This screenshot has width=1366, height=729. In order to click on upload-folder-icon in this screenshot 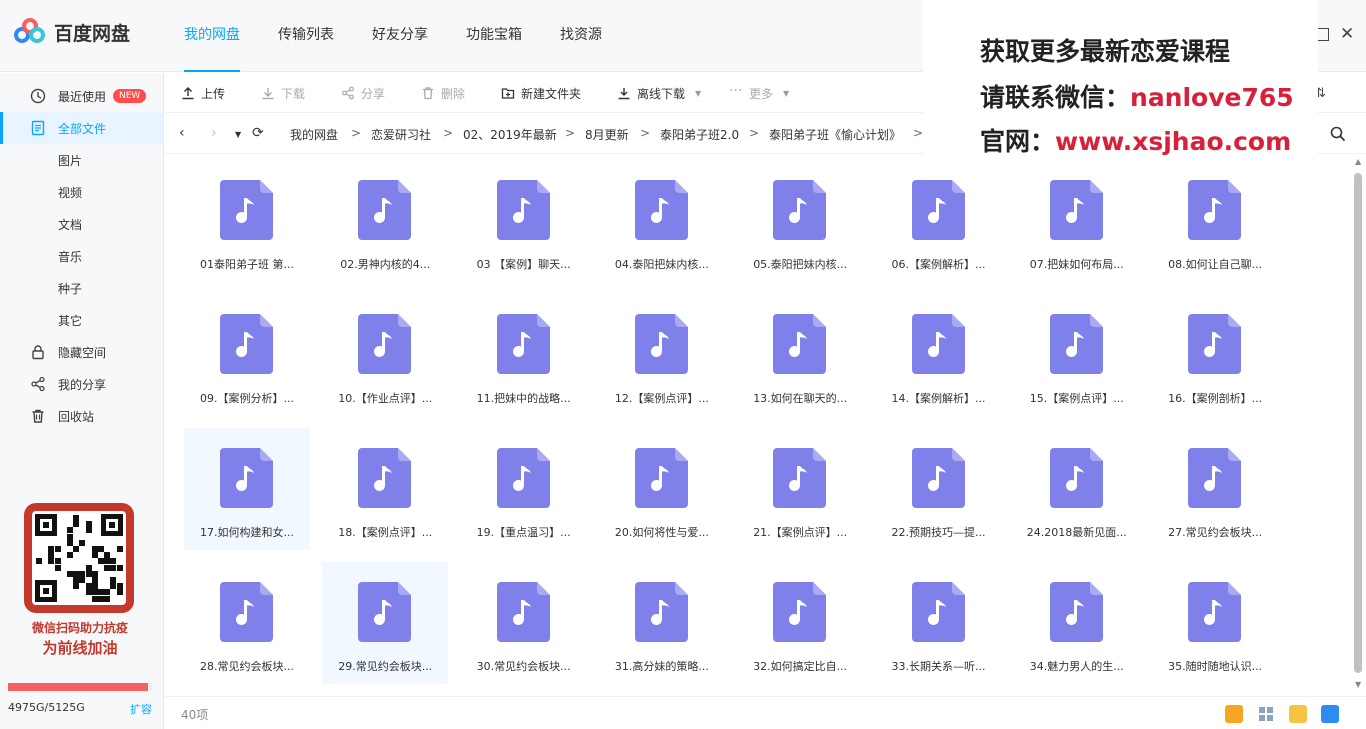, I will do `click(1298, 714)`.